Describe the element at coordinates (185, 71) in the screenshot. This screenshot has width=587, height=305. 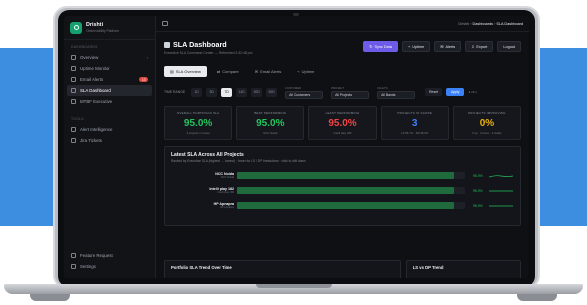
I see `tab-sla-overview: ▤ SLA Overview` at that location.